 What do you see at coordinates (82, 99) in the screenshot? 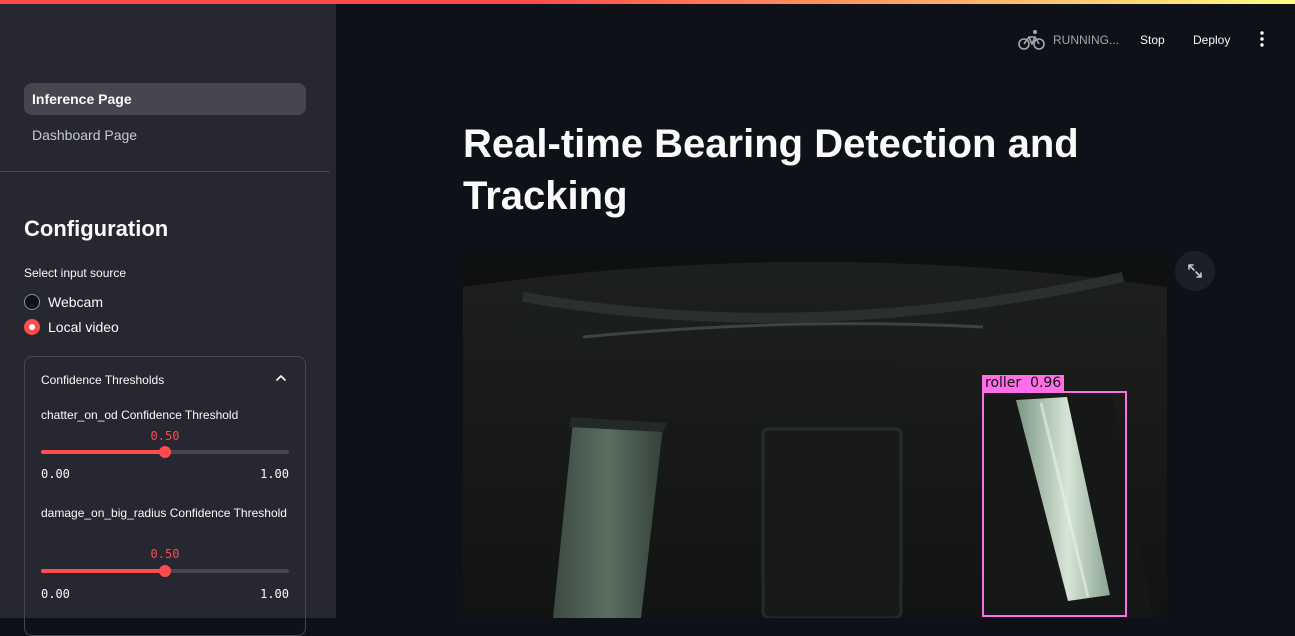
I see `nav-item-label: Inference Page` at bounding box center [82, 99].